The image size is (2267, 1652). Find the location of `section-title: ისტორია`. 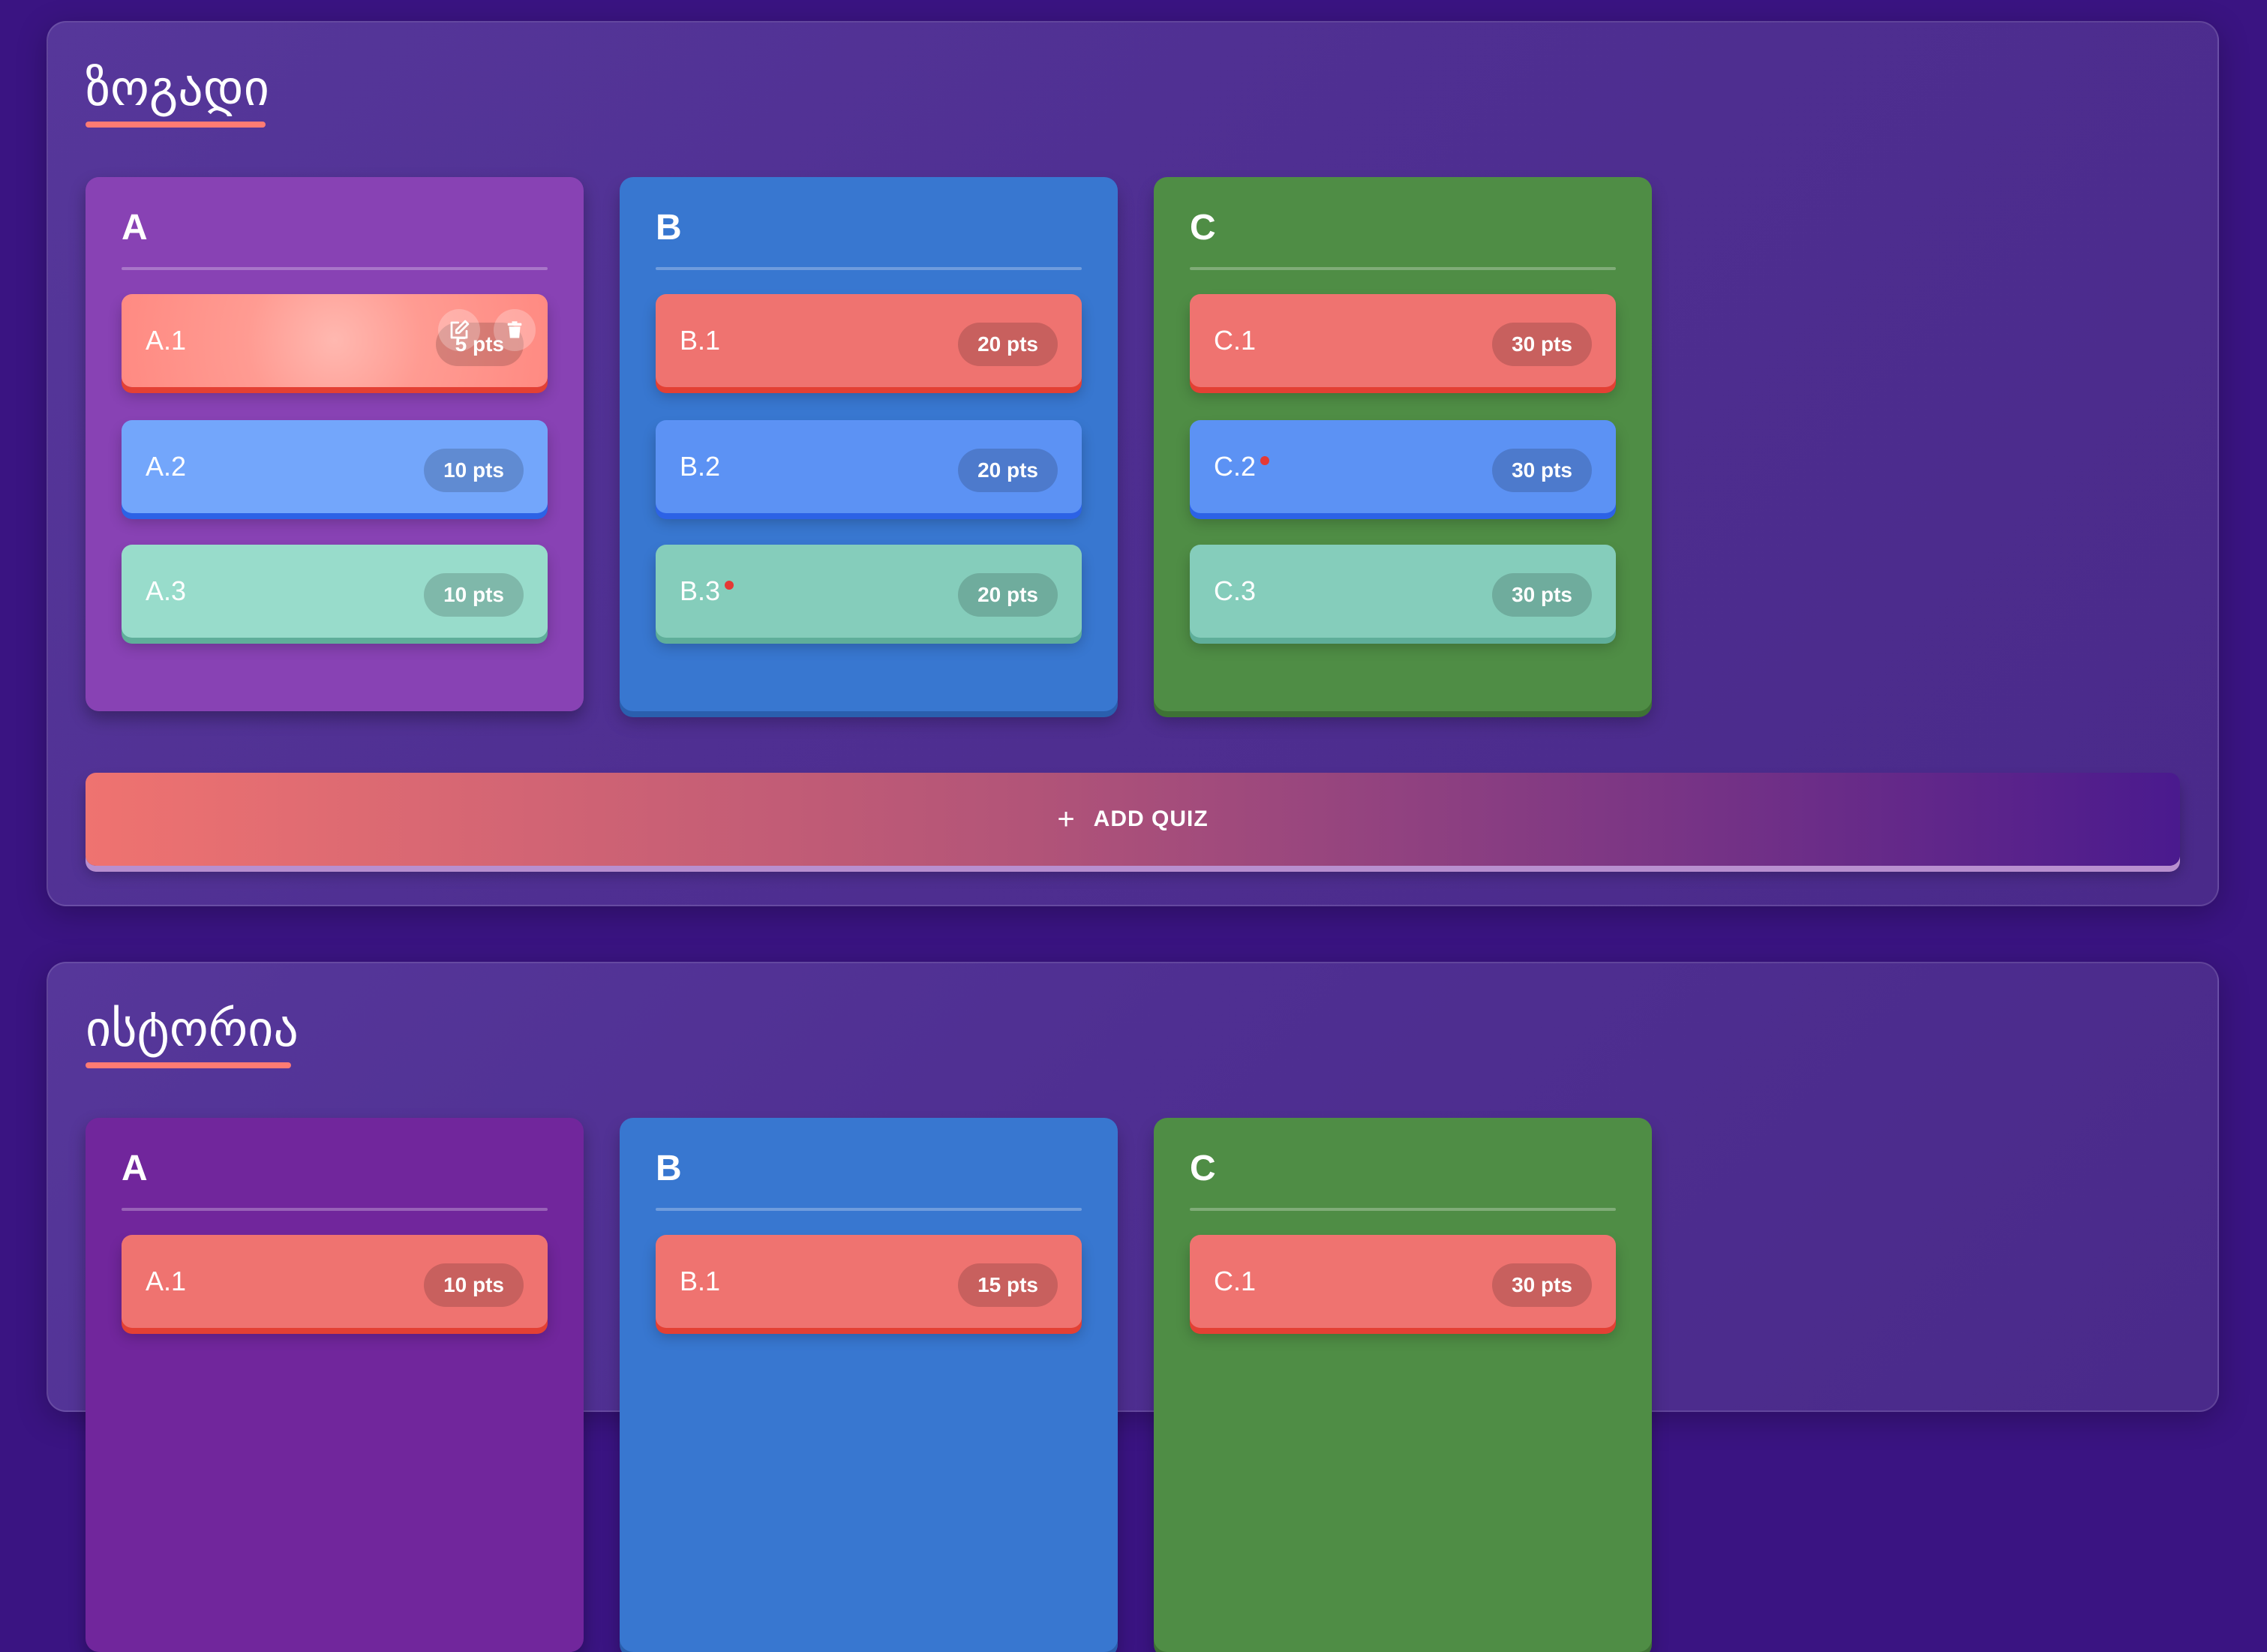

section-title: ისტორია is located at coordinates (193, 1029).